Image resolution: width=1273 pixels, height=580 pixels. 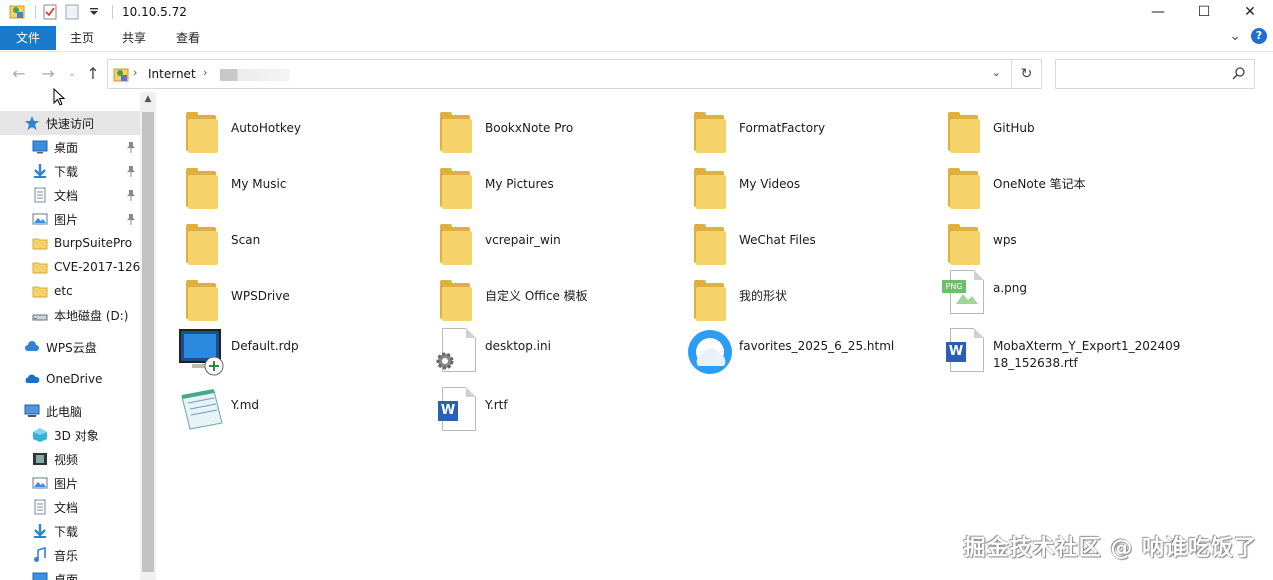 I want to click on back-button: ←, so click(x=19, y=74).